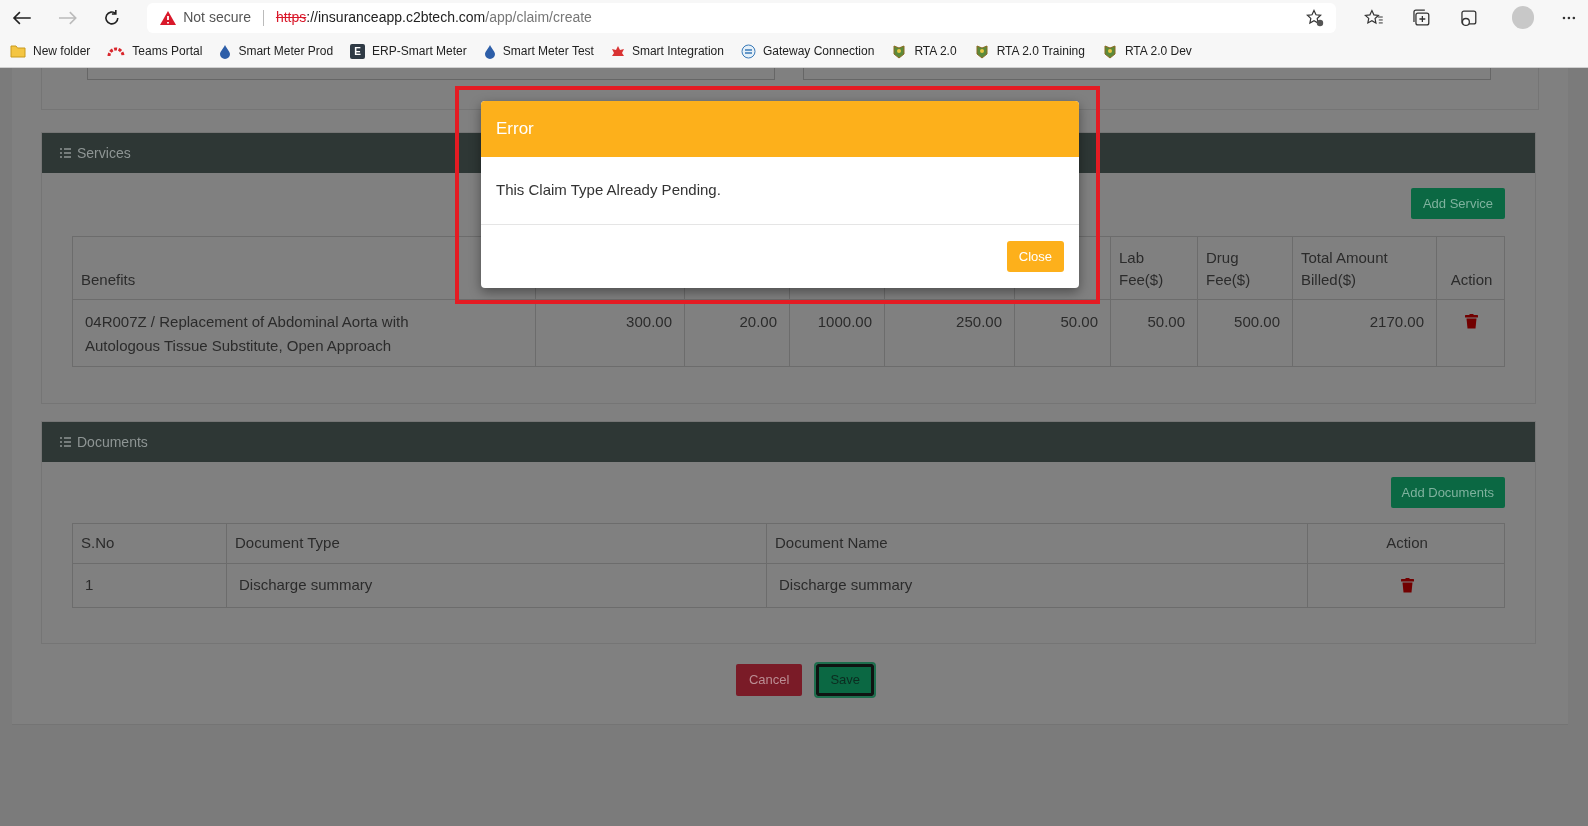 The height and width of the screenshot is (826, 1588). I want to click on more-icon, so click(1569, 17).